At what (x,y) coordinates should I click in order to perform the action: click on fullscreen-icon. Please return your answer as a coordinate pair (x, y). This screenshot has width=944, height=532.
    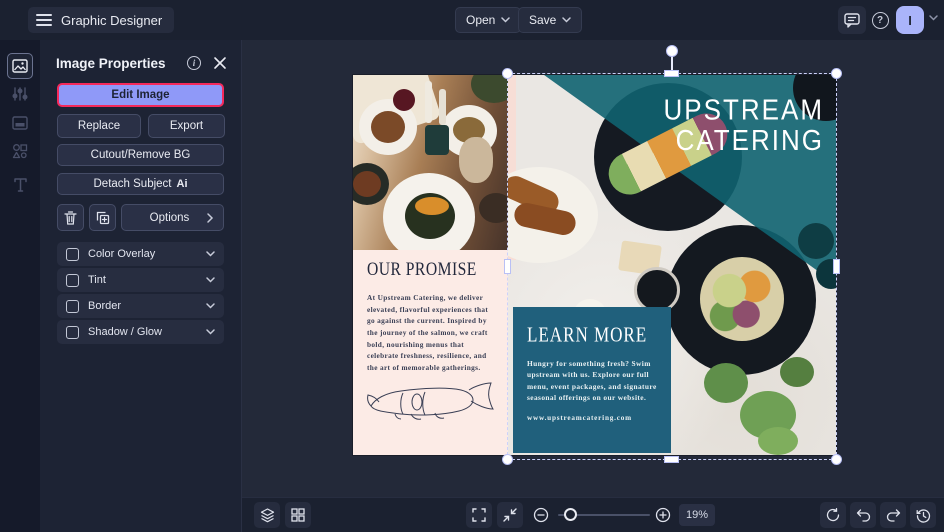
    Looking at the image, I should click on (479, 515).